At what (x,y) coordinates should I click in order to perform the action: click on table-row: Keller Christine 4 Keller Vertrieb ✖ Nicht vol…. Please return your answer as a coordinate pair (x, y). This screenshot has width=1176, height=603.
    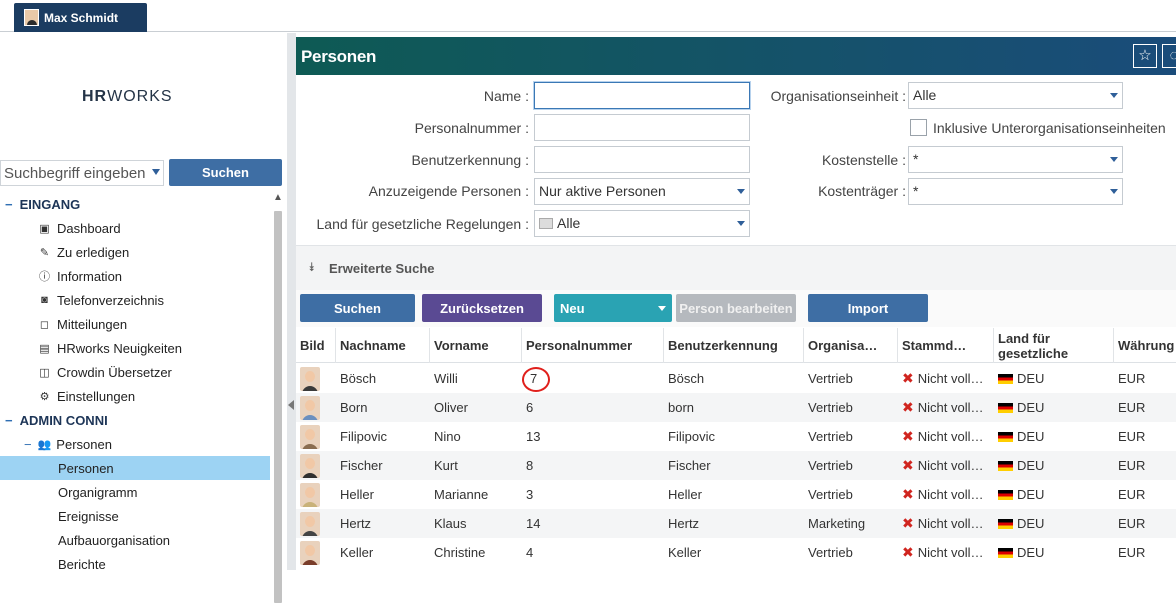
    Looking at the image, I should click on (736, 552).